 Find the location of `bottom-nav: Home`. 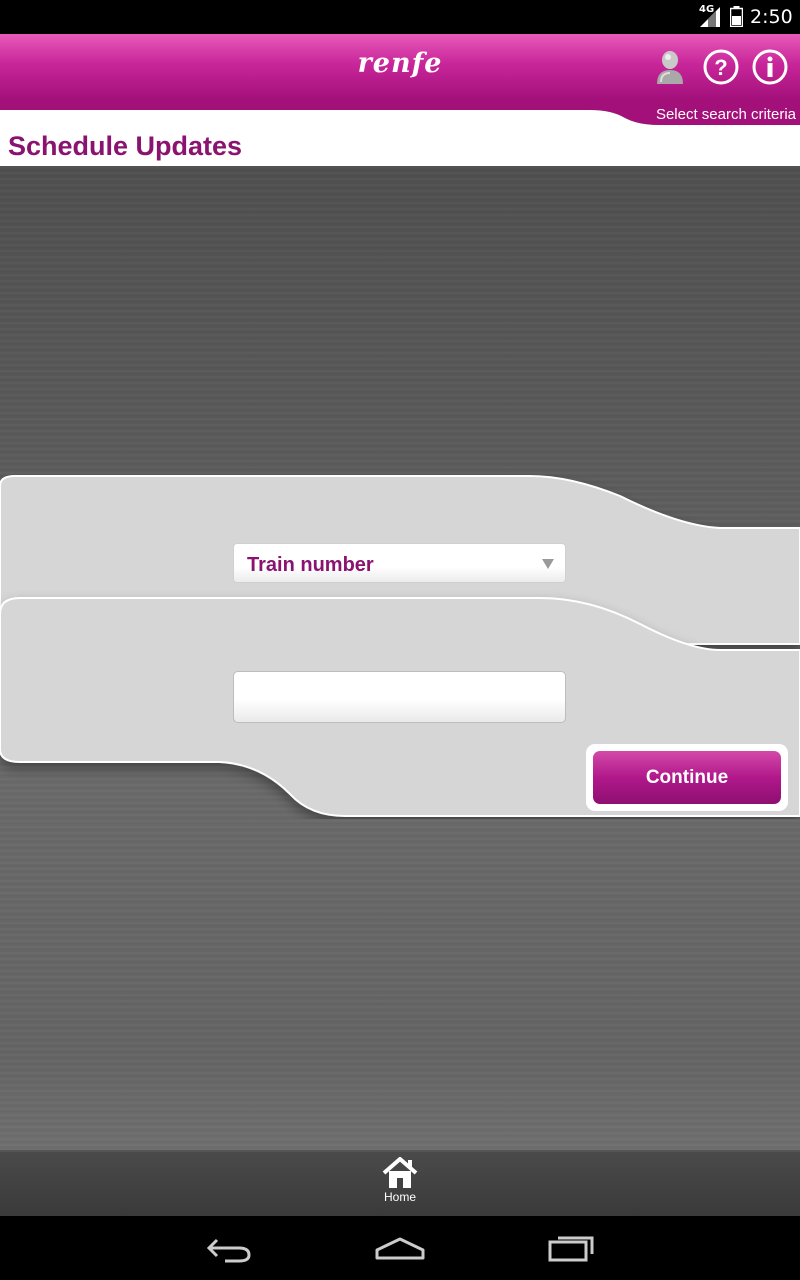

bottom-nav: Home is located at coordinates (400, 1183).